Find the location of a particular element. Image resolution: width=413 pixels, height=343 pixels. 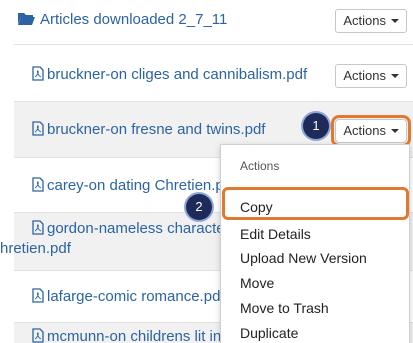

actions-button-folder: Actions is located at coordinates (371, 21).